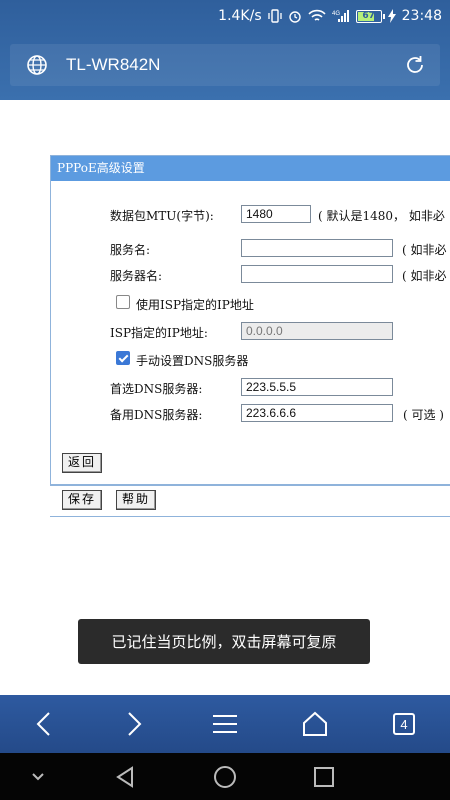 This screenshot has width=450, height=800. What do you see at coordinates (424, 250) in the screenshot?
I see `service-name-hint: ( 如非必` at bounding box center [424, 250].